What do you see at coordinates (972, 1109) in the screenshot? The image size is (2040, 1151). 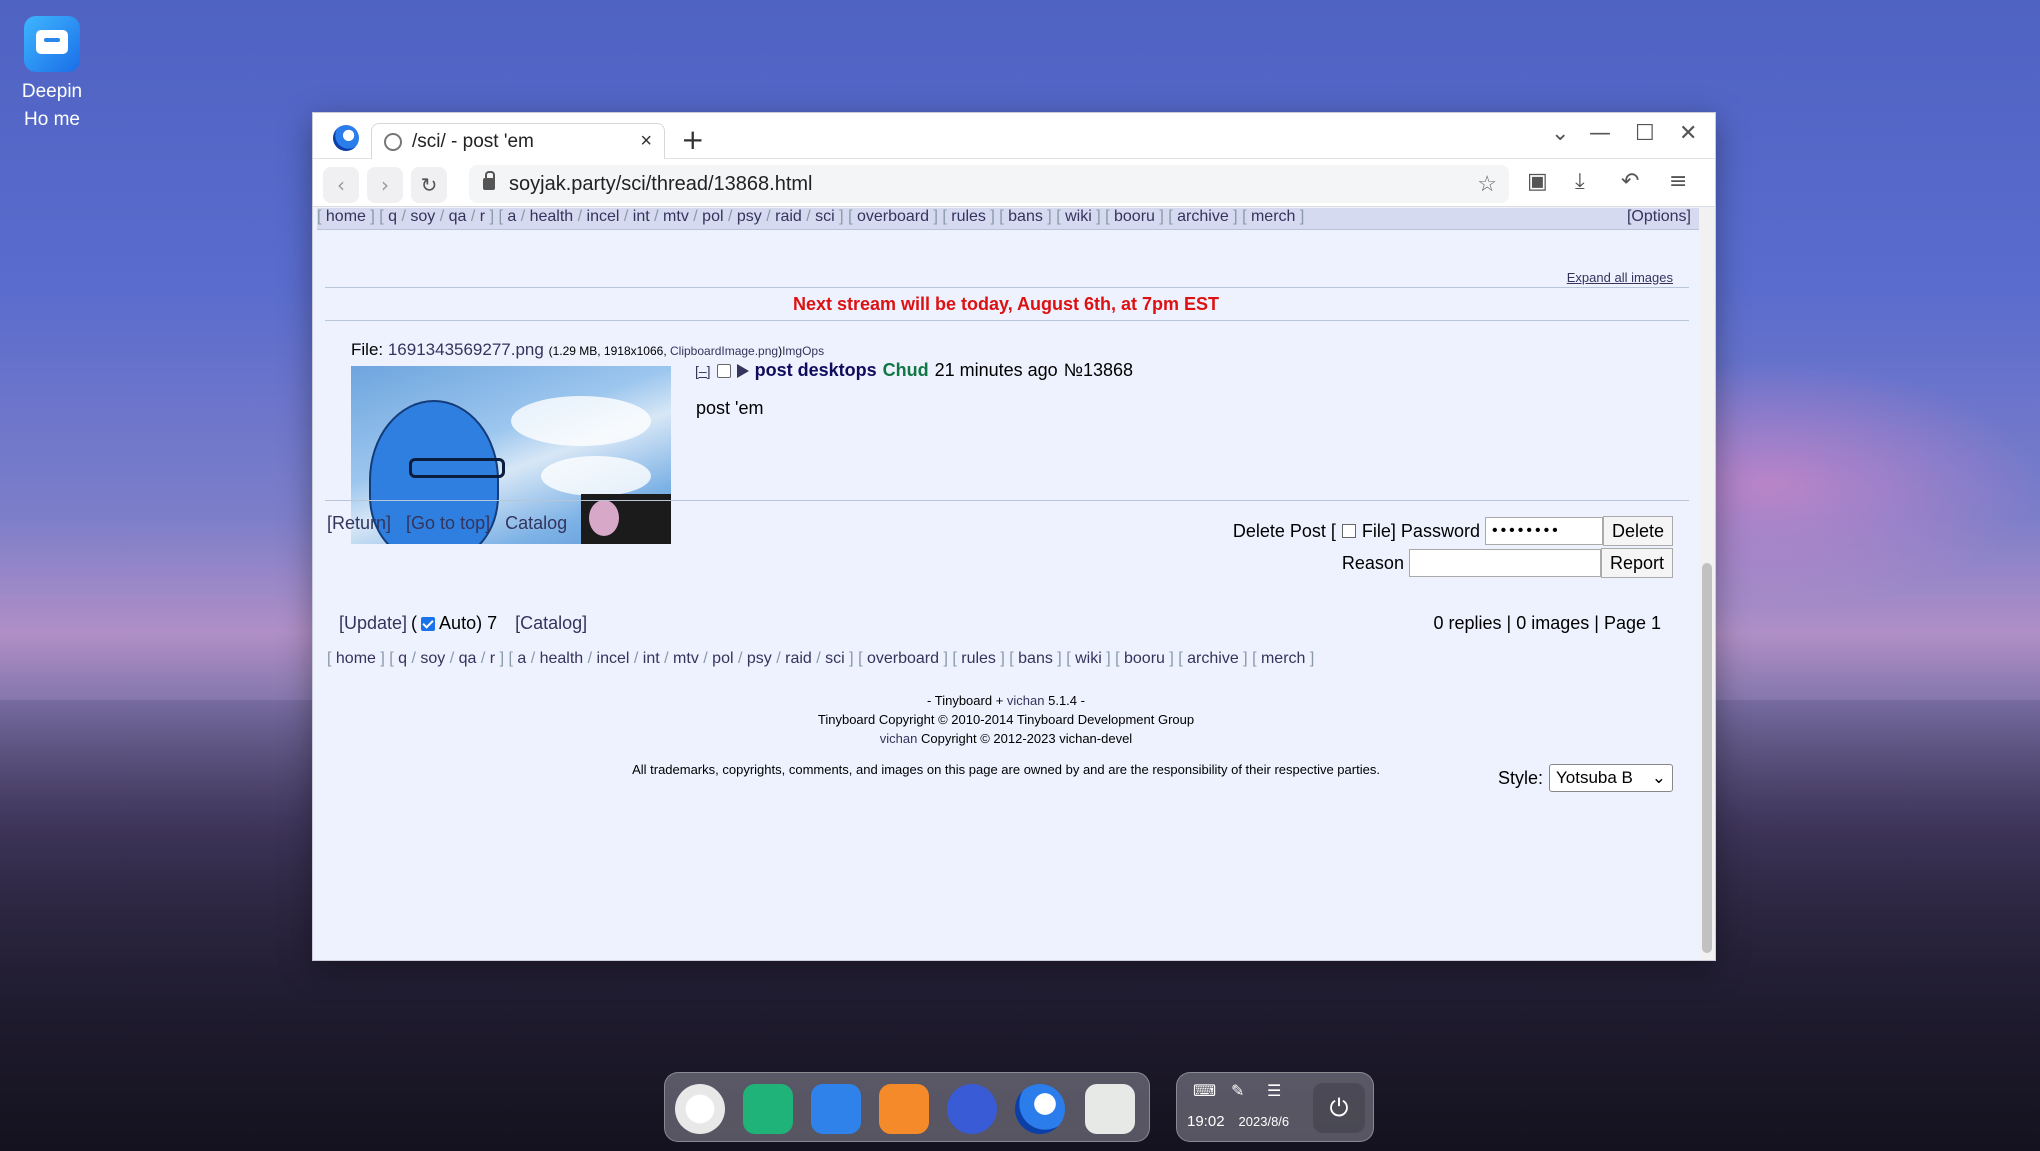 I see `settings-icon` at bounding box center [972, 1109].